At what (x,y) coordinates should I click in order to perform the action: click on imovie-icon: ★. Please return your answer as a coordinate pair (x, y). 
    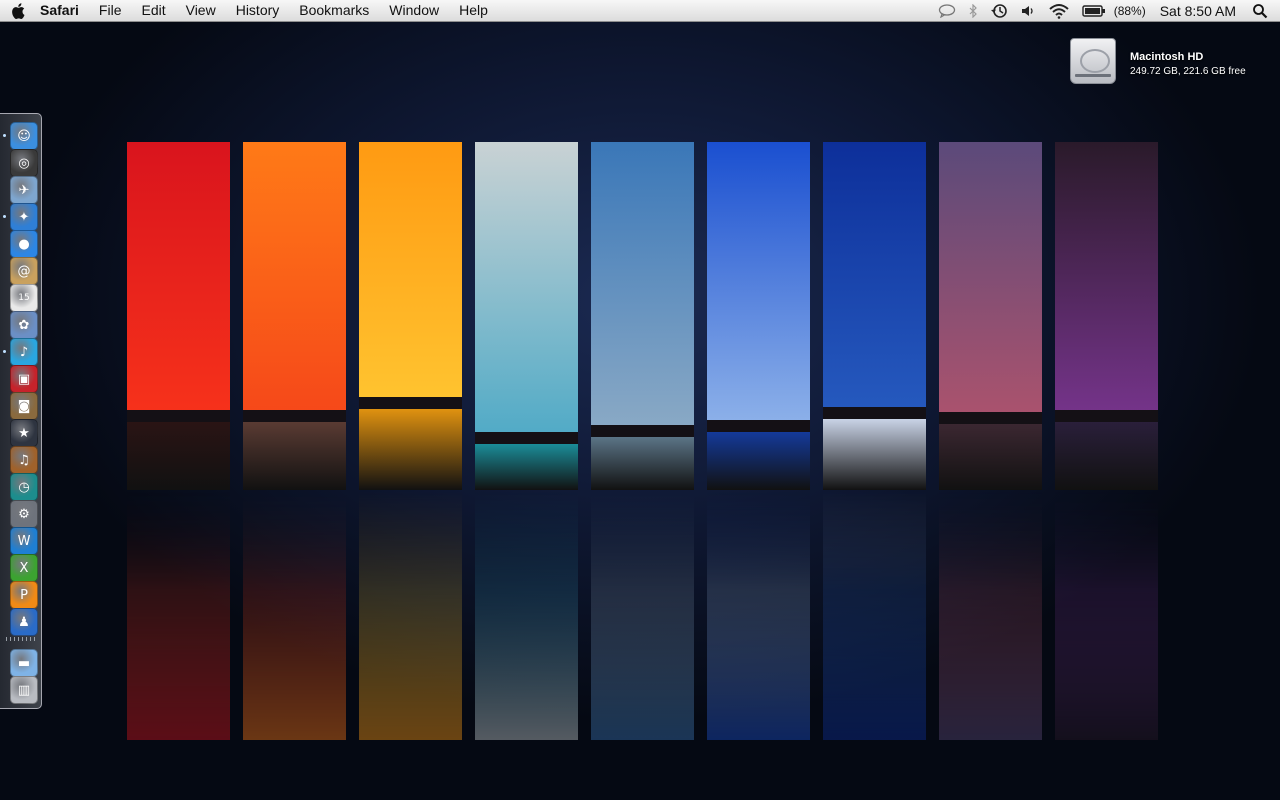
    Looking at the image, I should click on (24, 433).